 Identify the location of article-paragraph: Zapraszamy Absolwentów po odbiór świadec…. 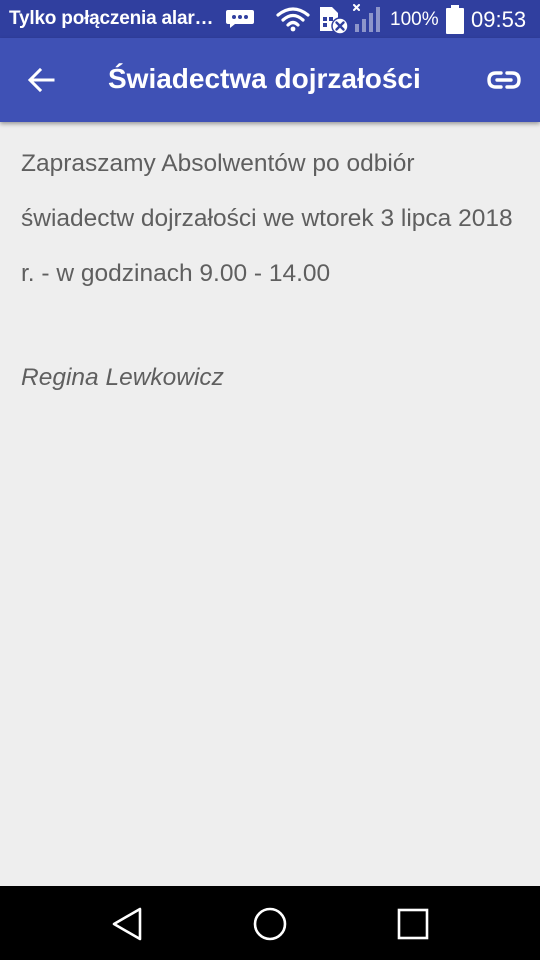
(267, 218).